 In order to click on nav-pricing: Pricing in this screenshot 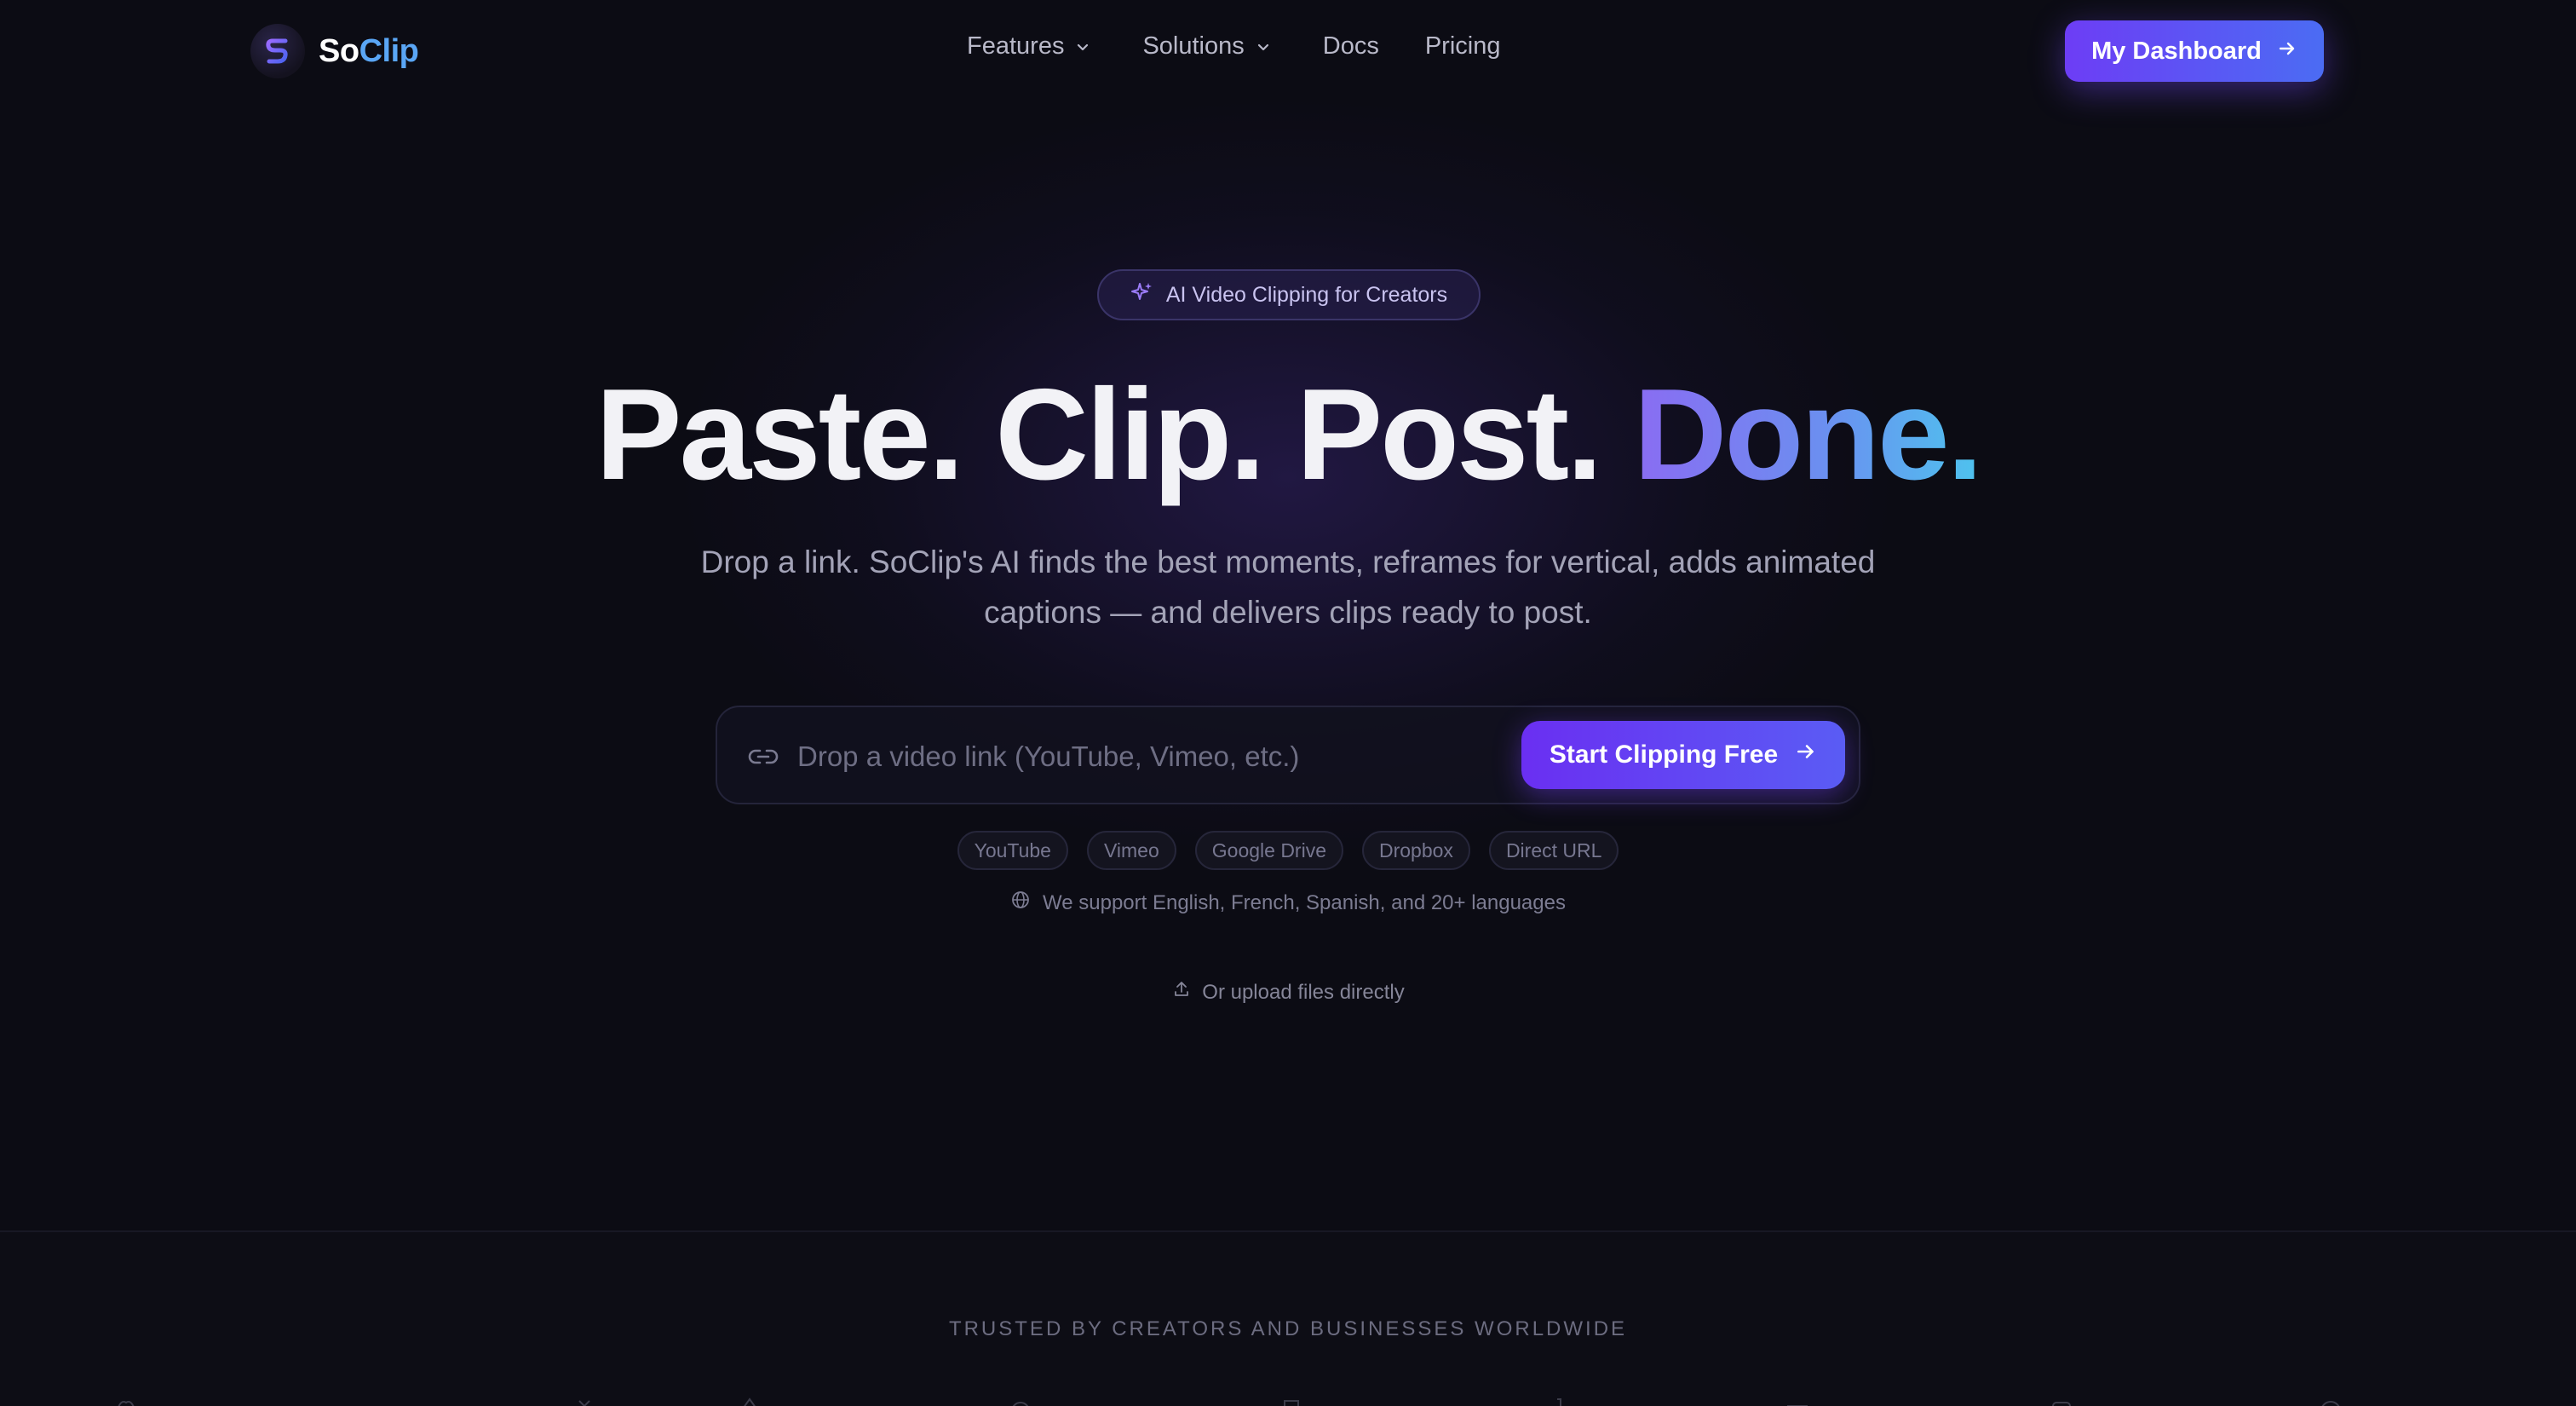, I will do `click(1463, 46)`.